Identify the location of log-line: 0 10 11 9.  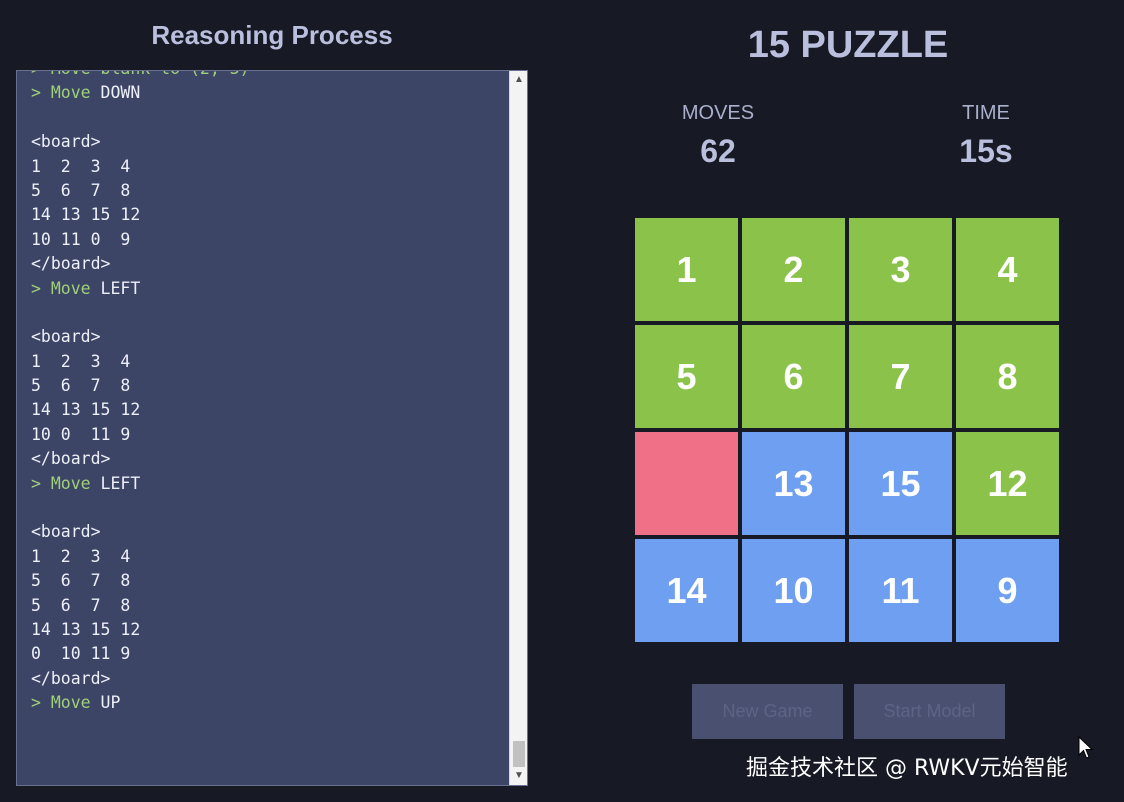
(270, 654).